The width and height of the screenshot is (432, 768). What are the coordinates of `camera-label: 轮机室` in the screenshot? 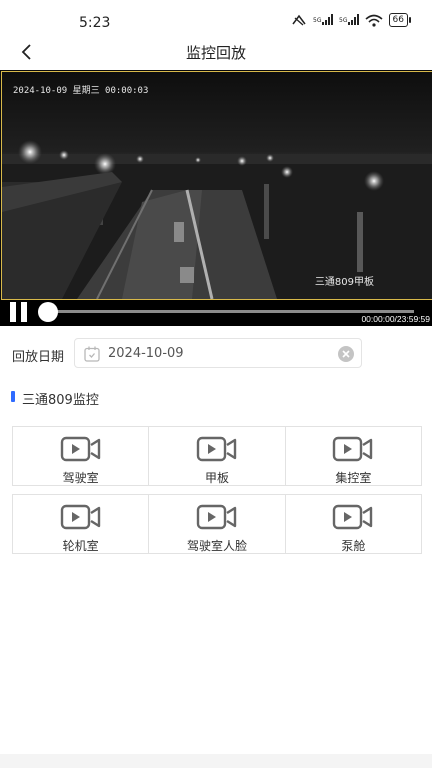 It's located at (80, 546).